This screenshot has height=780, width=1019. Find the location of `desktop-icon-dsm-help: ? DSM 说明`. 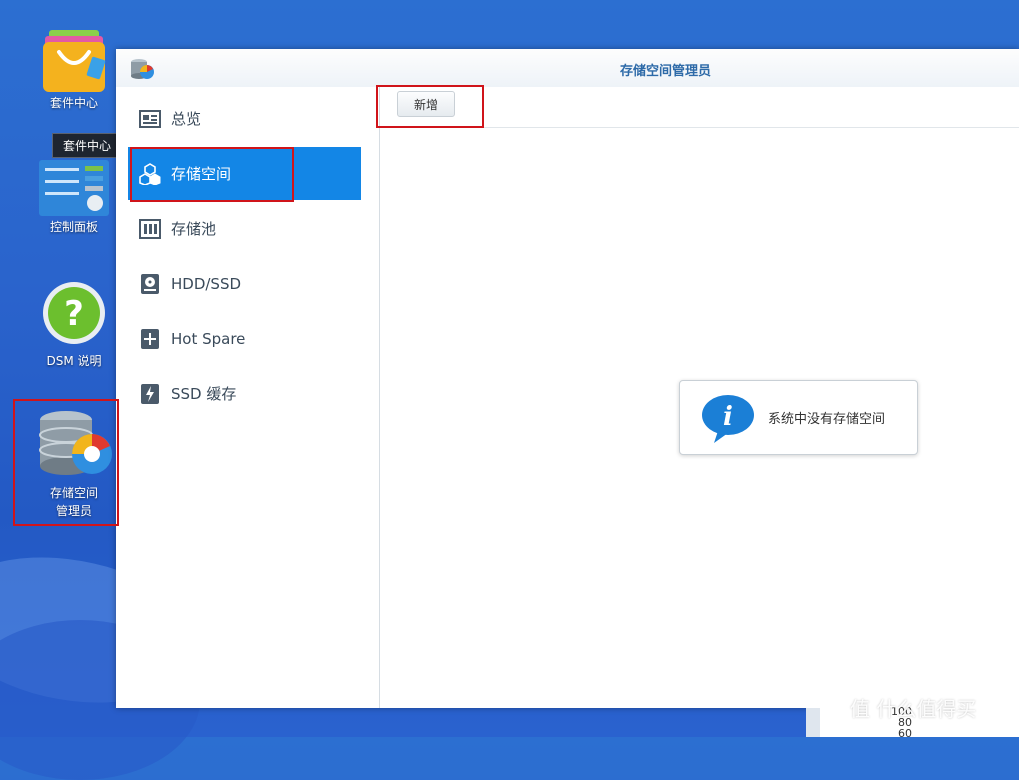

desktop-icon-dsm-help: ? DSM 说明 is located at coordinates (74, 325).